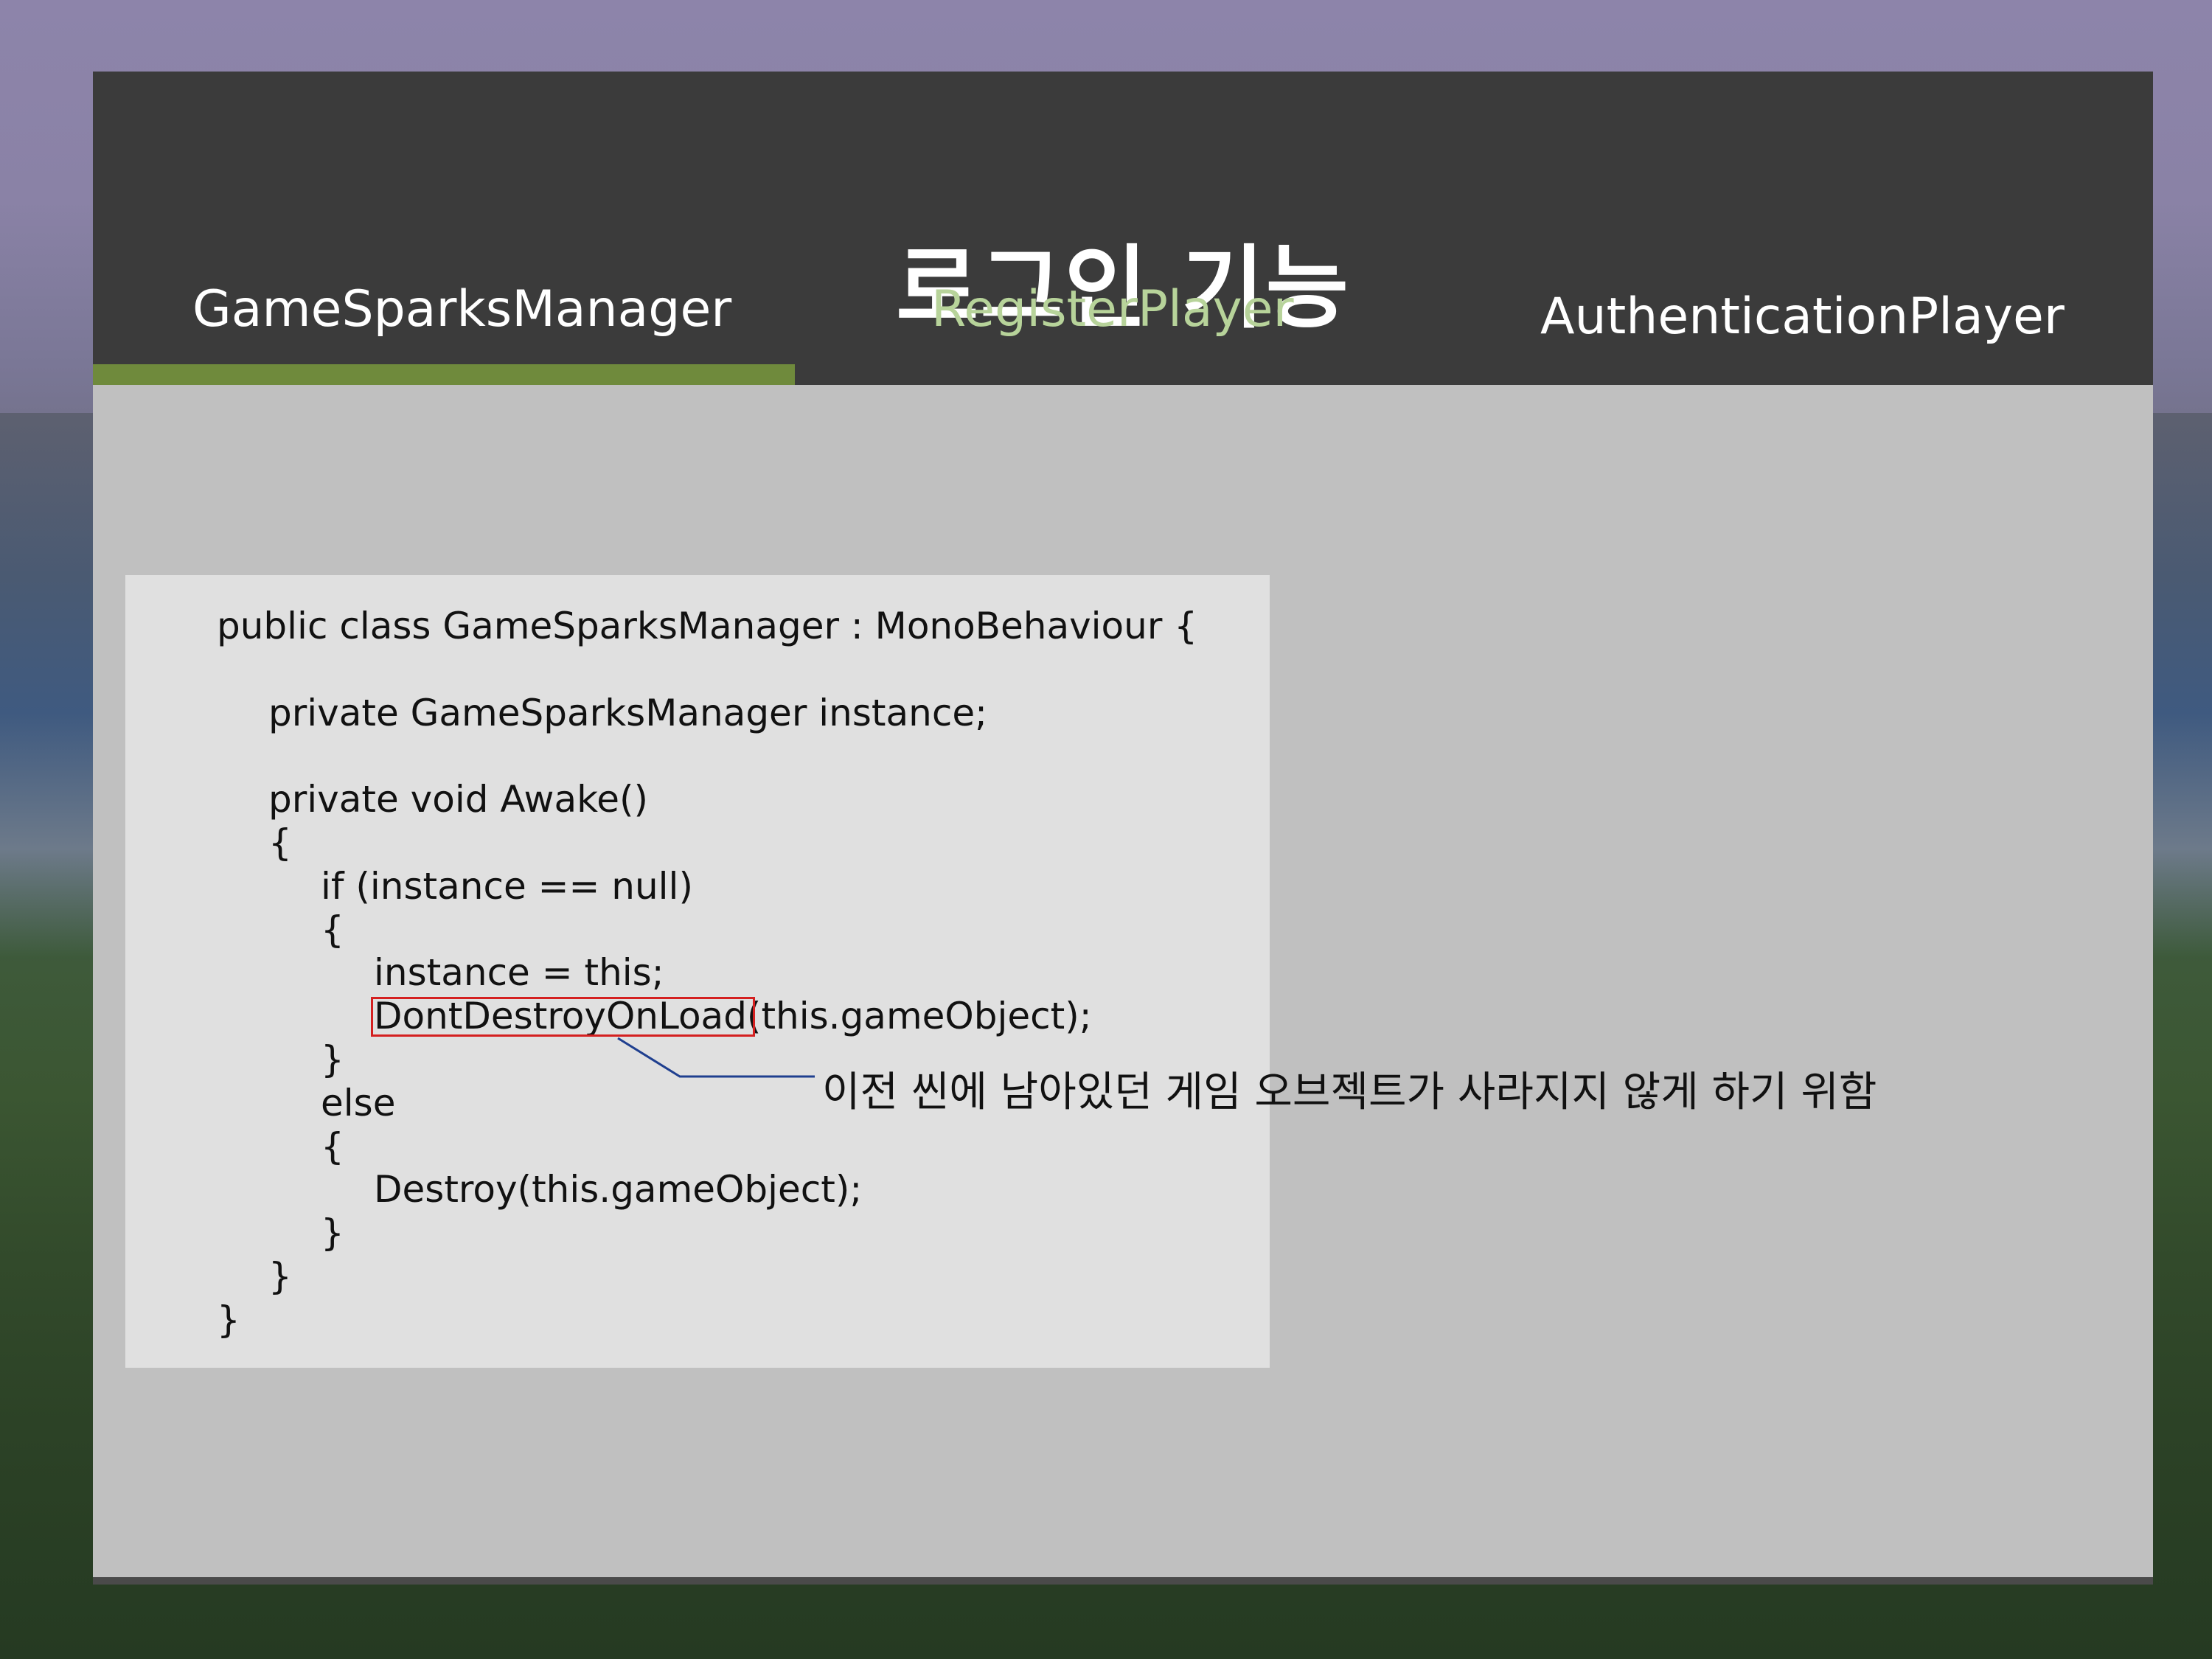 The width and height of the screenshot is (2212, 1659). I want to click on code-line: else, so click(358, 1103).